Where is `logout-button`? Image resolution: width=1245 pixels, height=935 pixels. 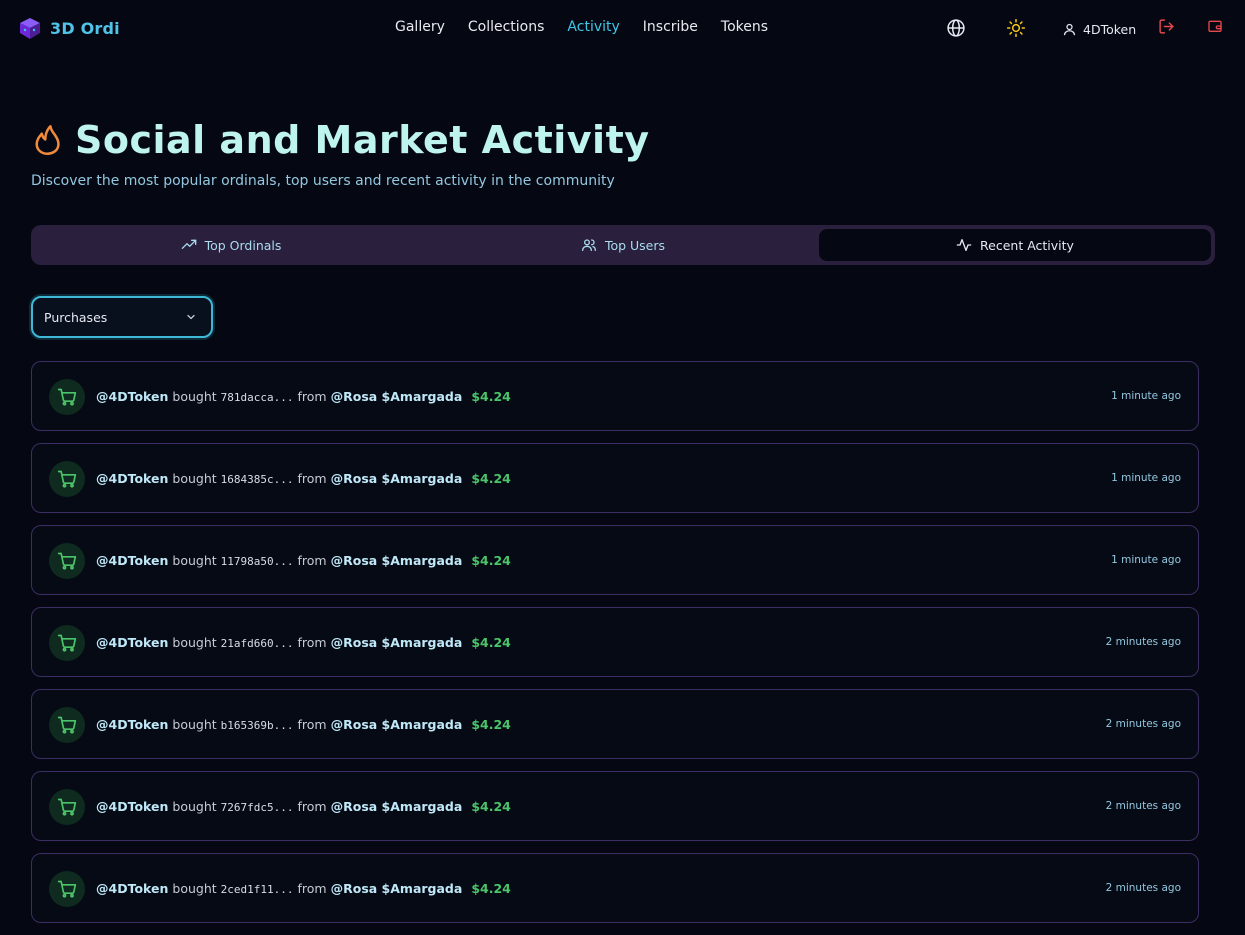 logout-button is located at coordinates (1166, 29).